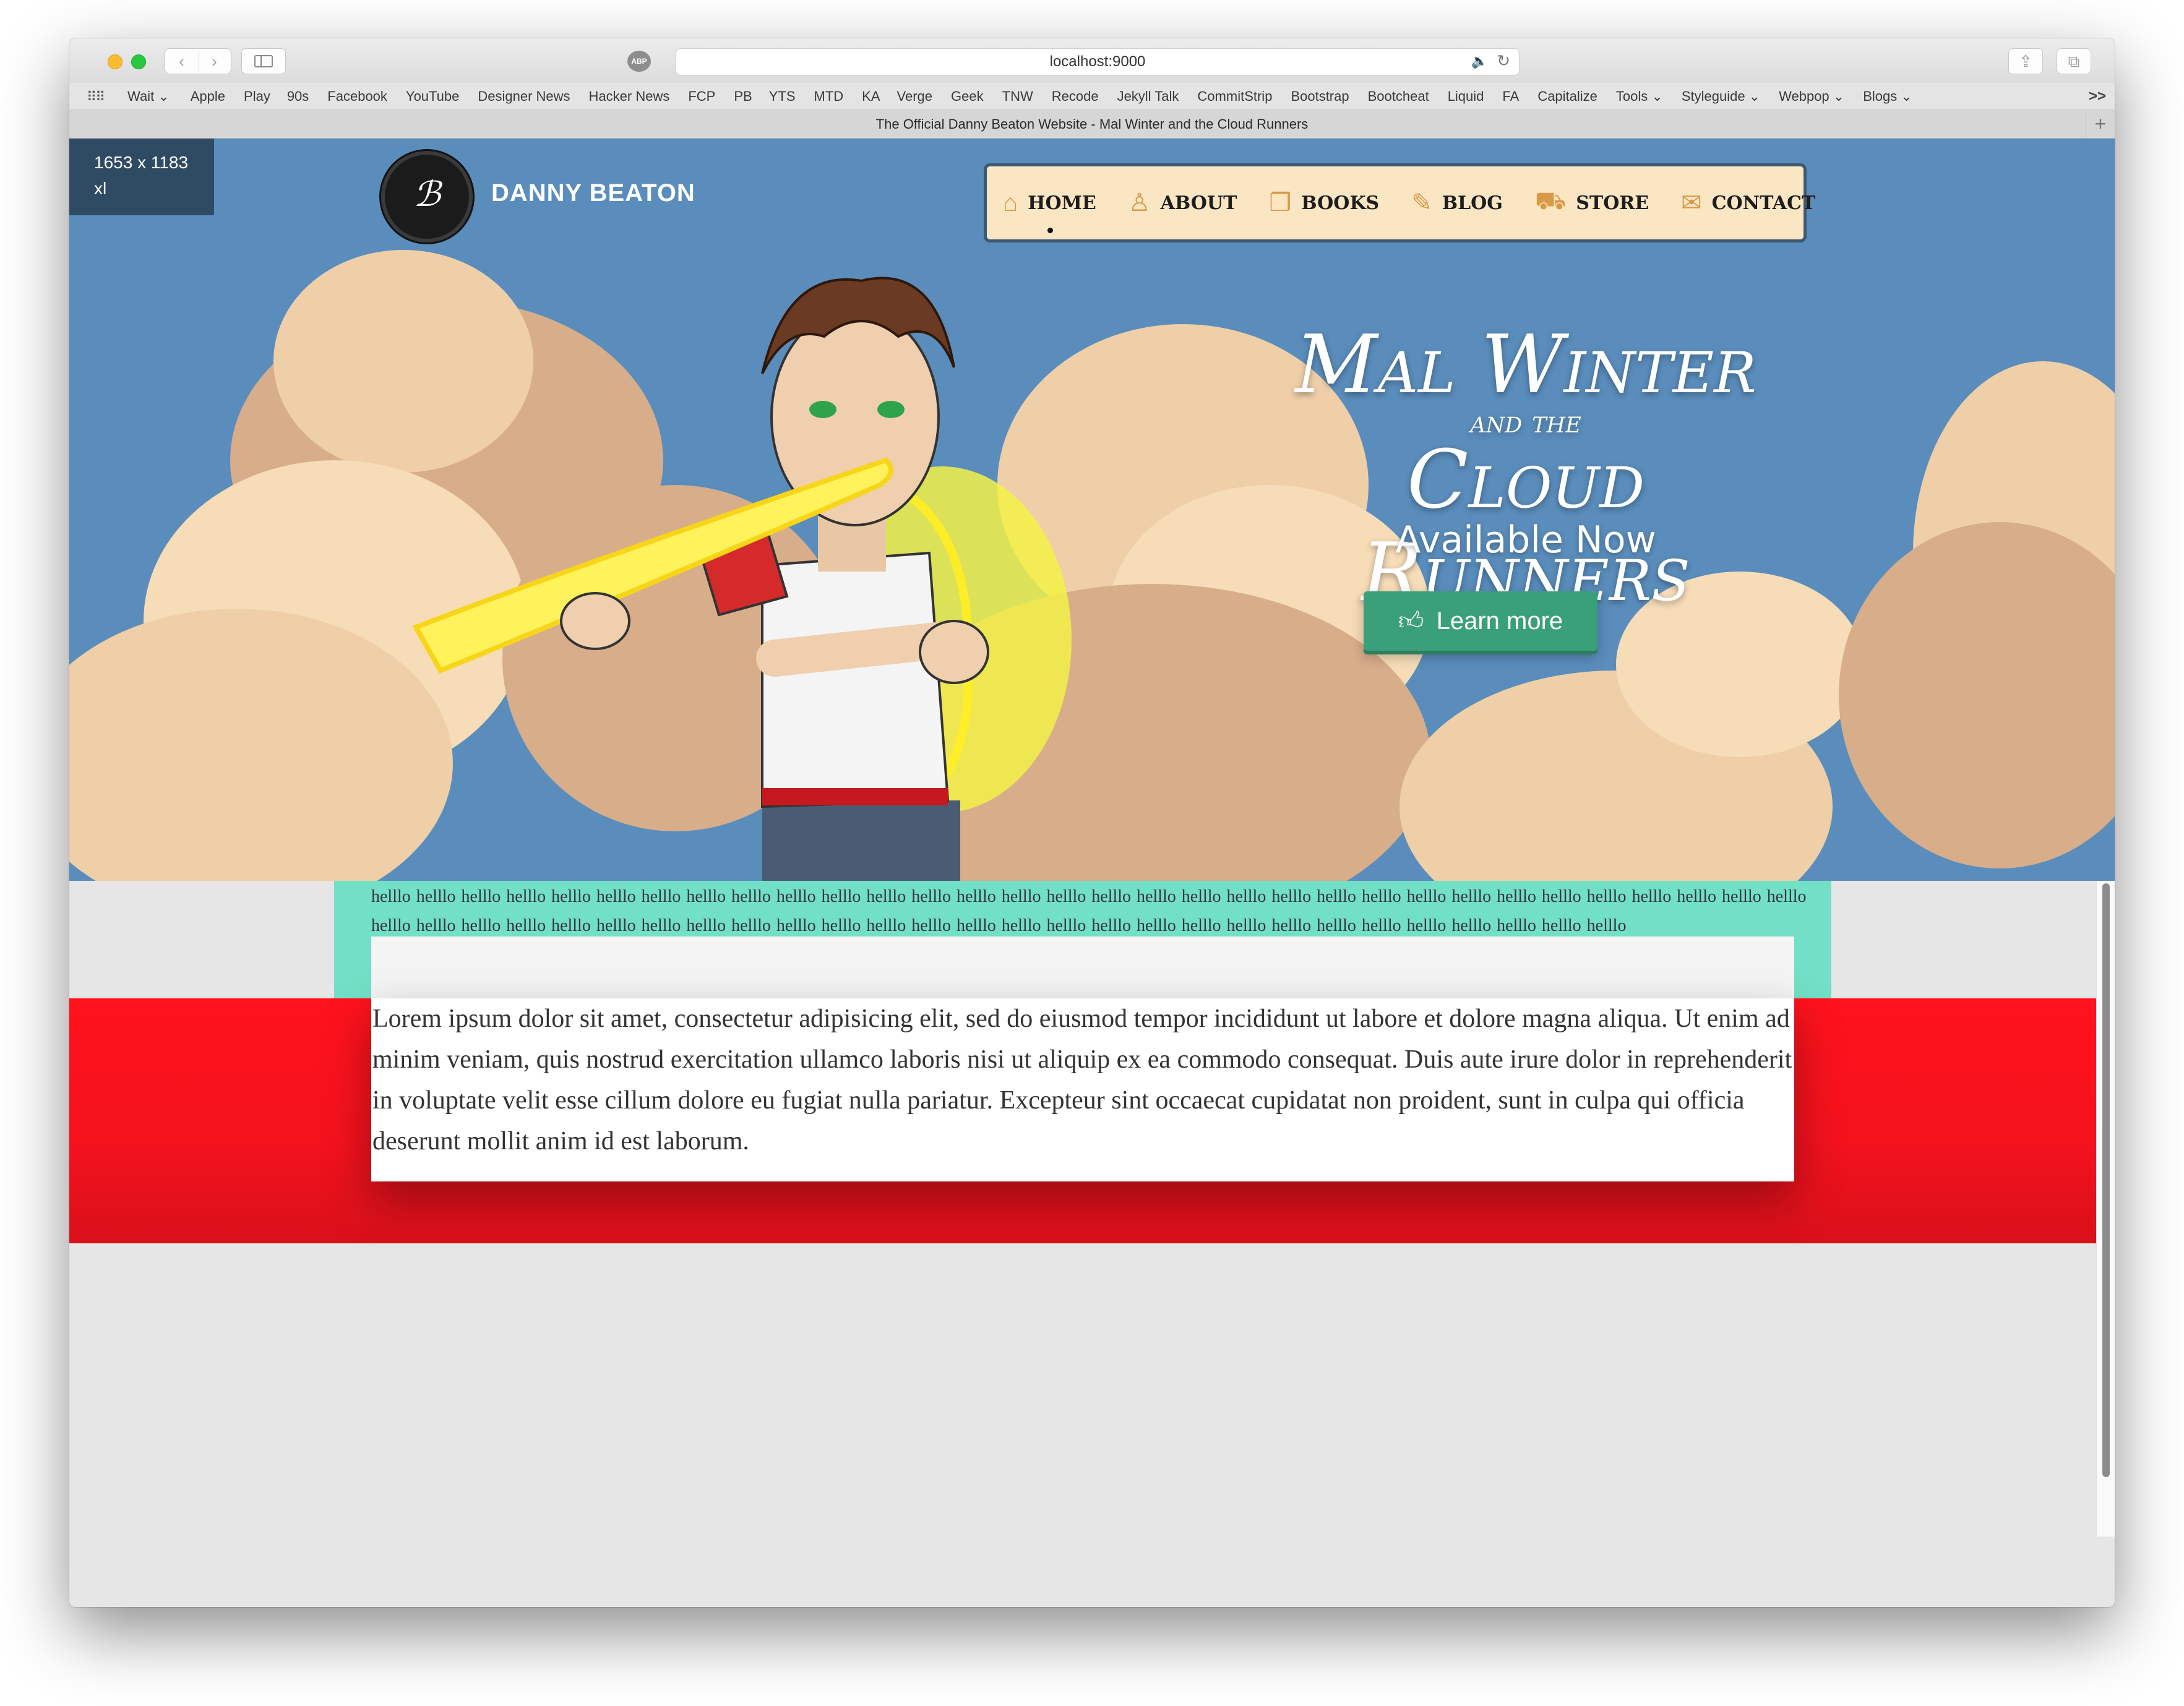 Image resolution: width=2184 pixels, height=1706 pixels. What do you see at coordinates (2097, 96) in the screenshot?
I see `bookmarks-overflow-button: >>` at bounding box center [2097, 96].